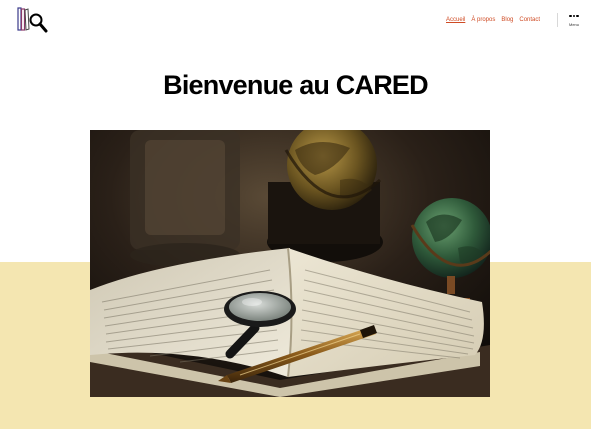  I want to click on menu-label: Menu, so click(573, 24).